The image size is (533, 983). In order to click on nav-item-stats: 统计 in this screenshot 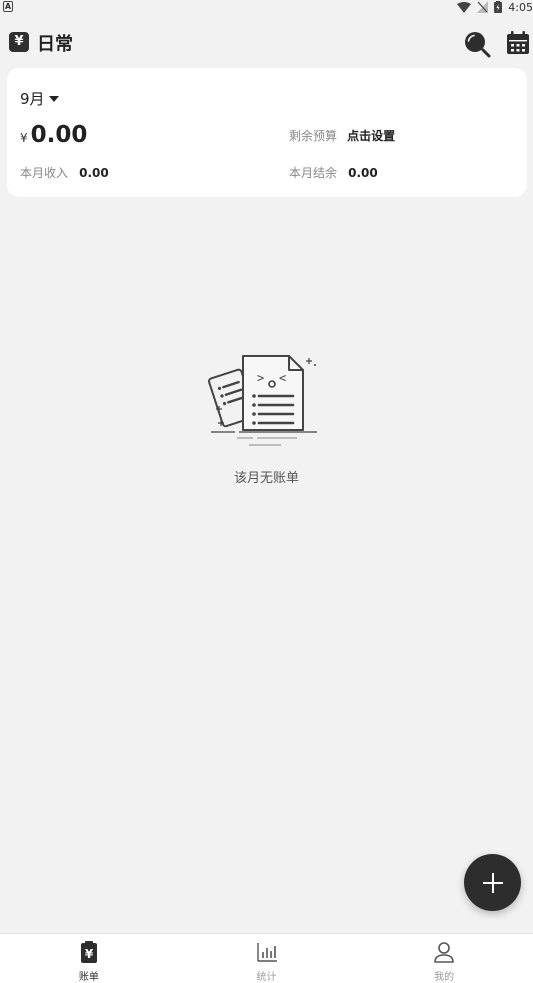, I will do `click(267, 958)`.